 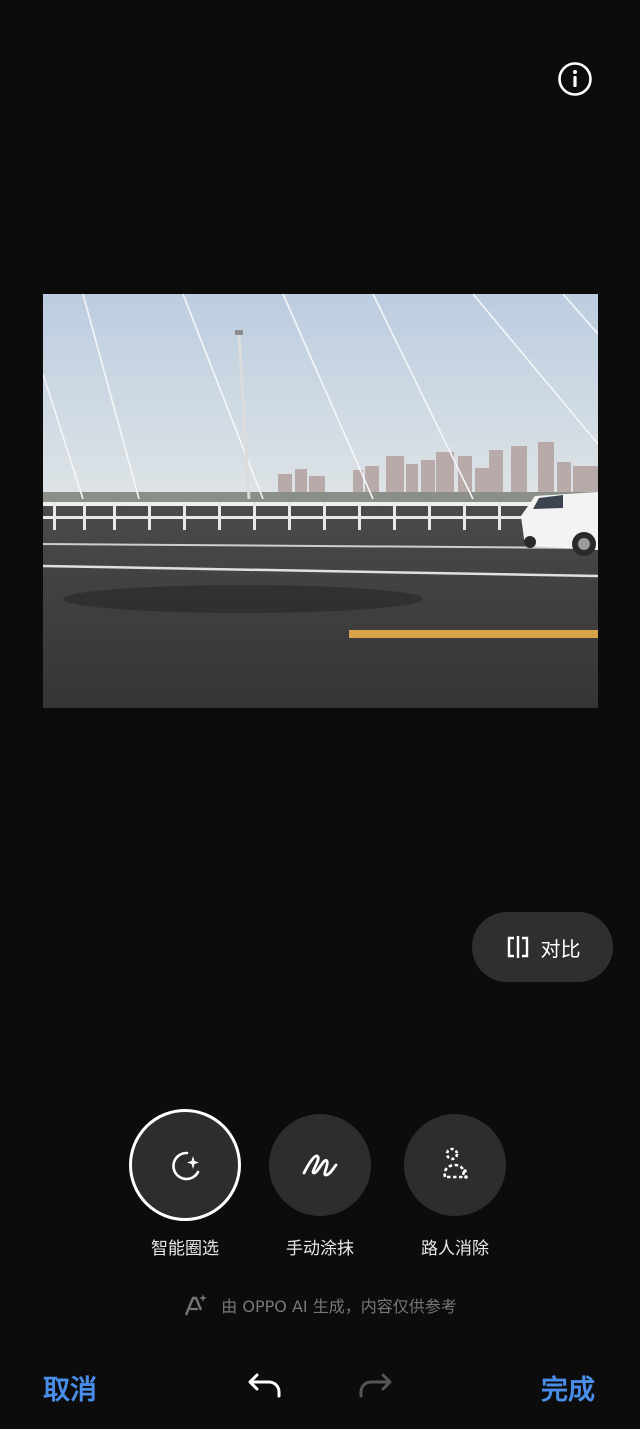 I want to click on tool-passerby-remove: 路人消除, so click(x=455, y=1186).